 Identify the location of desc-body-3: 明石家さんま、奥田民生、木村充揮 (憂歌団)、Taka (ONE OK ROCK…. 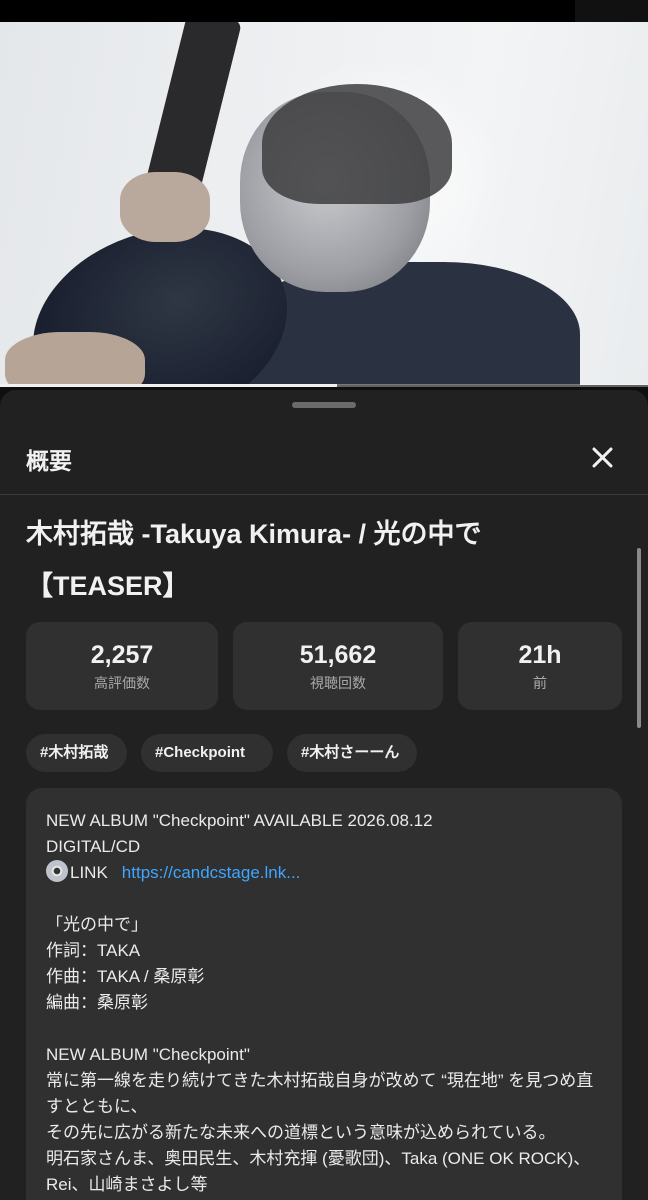
(318, 1171).